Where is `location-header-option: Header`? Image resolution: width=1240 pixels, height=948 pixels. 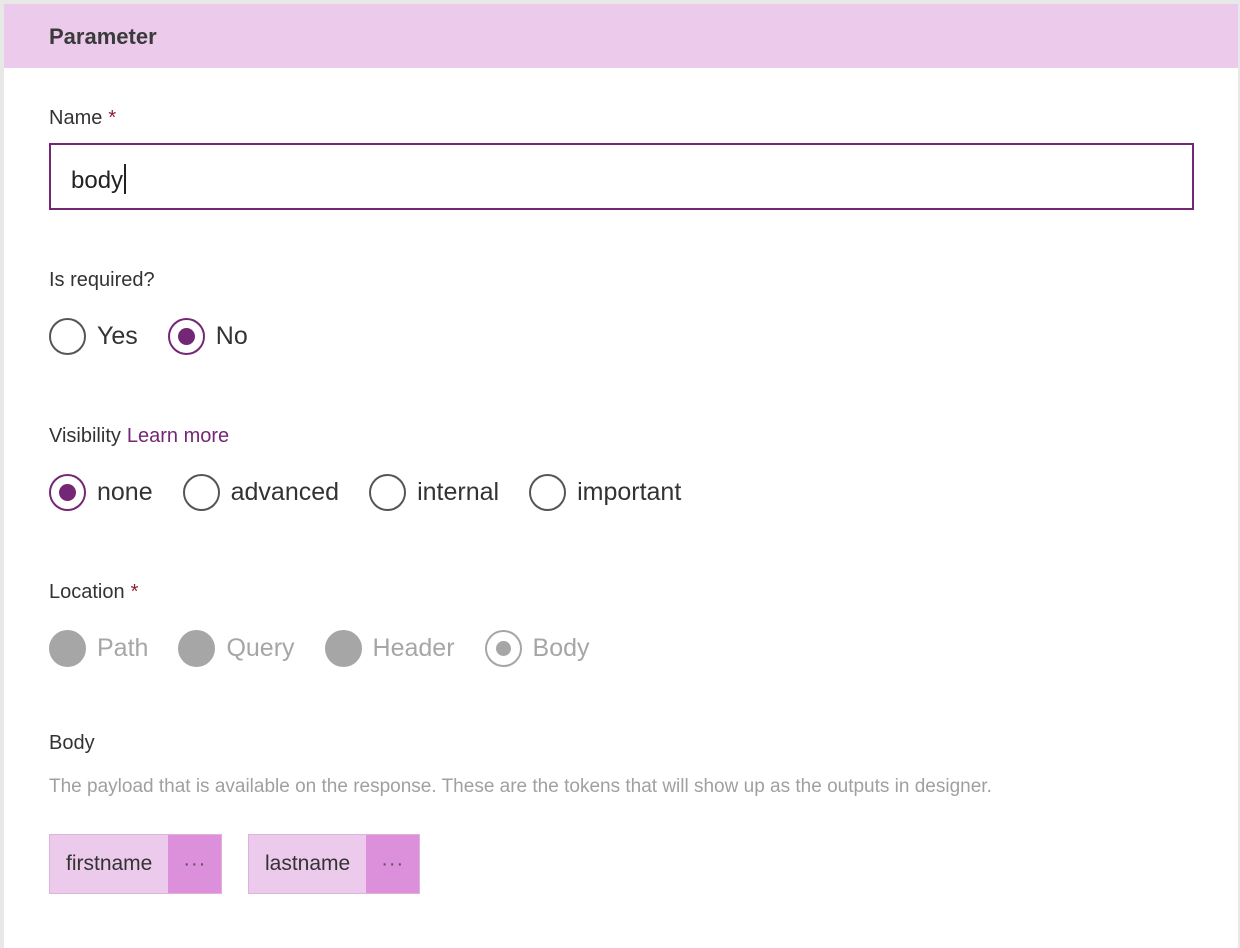
location-header-option: Header is located at coordinates (389, 648).